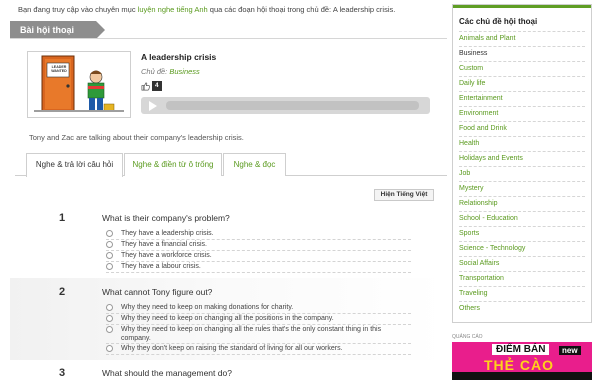 The image size is (600, 380). Describe the element at coordinates (483, 128) in the screenshot. I see `sidebar-item-food-and-drink: Food and Drink` at that location.